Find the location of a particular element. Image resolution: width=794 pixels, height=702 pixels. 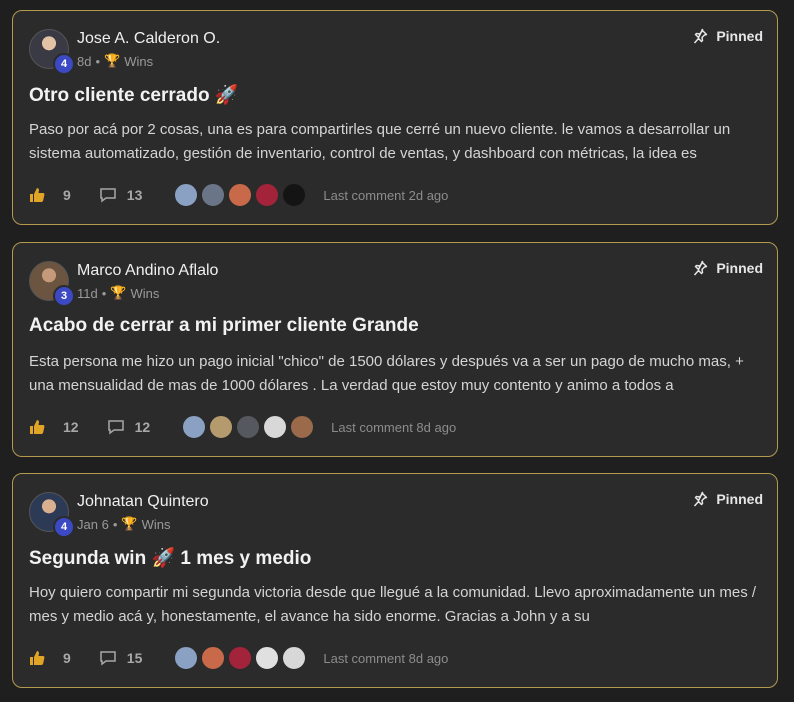

last-comment: Last comment 2d ago is located at coordinates (386, 195).